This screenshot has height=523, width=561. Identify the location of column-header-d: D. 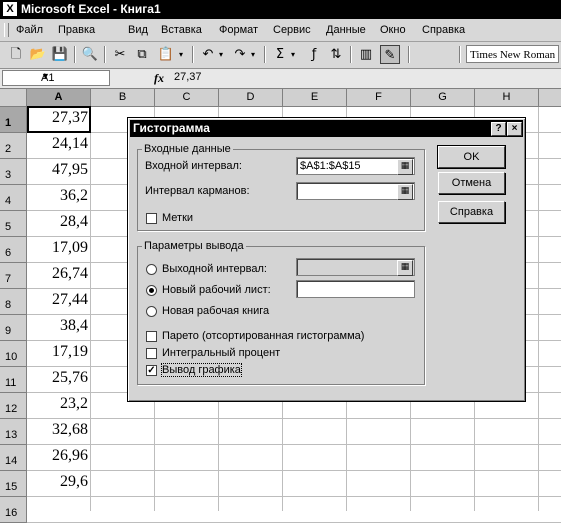
(251, 97).